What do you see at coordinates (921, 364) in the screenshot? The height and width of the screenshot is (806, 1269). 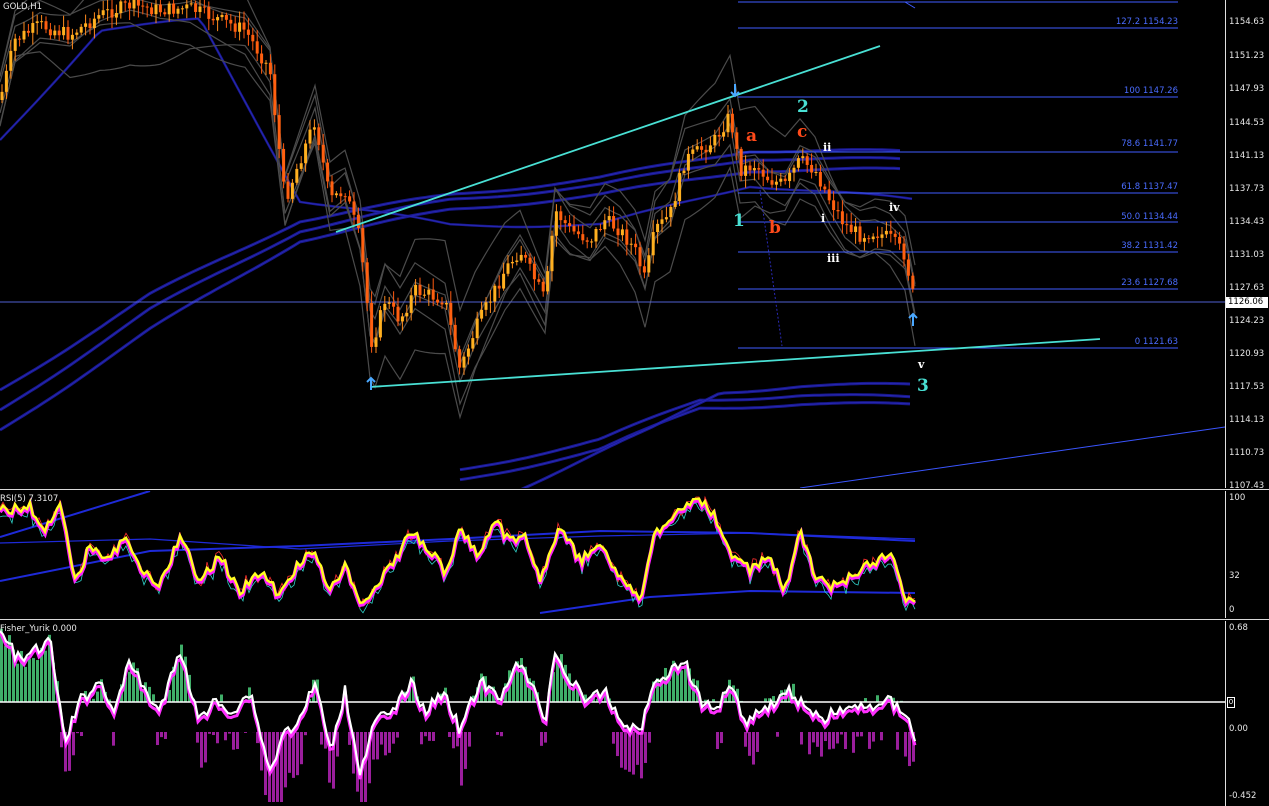 I see `wave-label-v: v` at bounding box center [921, 364].